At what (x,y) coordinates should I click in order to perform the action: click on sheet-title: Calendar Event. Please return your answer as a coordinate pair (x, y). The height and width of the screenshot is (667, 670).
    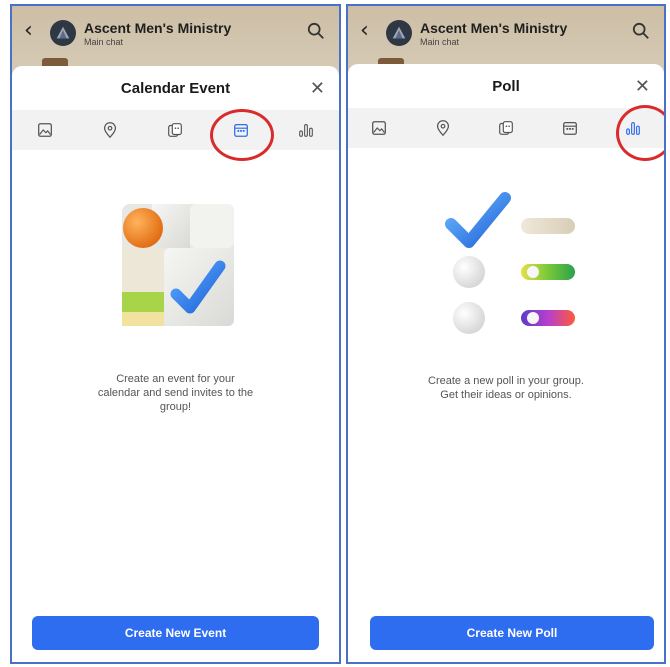
    Looking at the image, I should click on (175, 88).